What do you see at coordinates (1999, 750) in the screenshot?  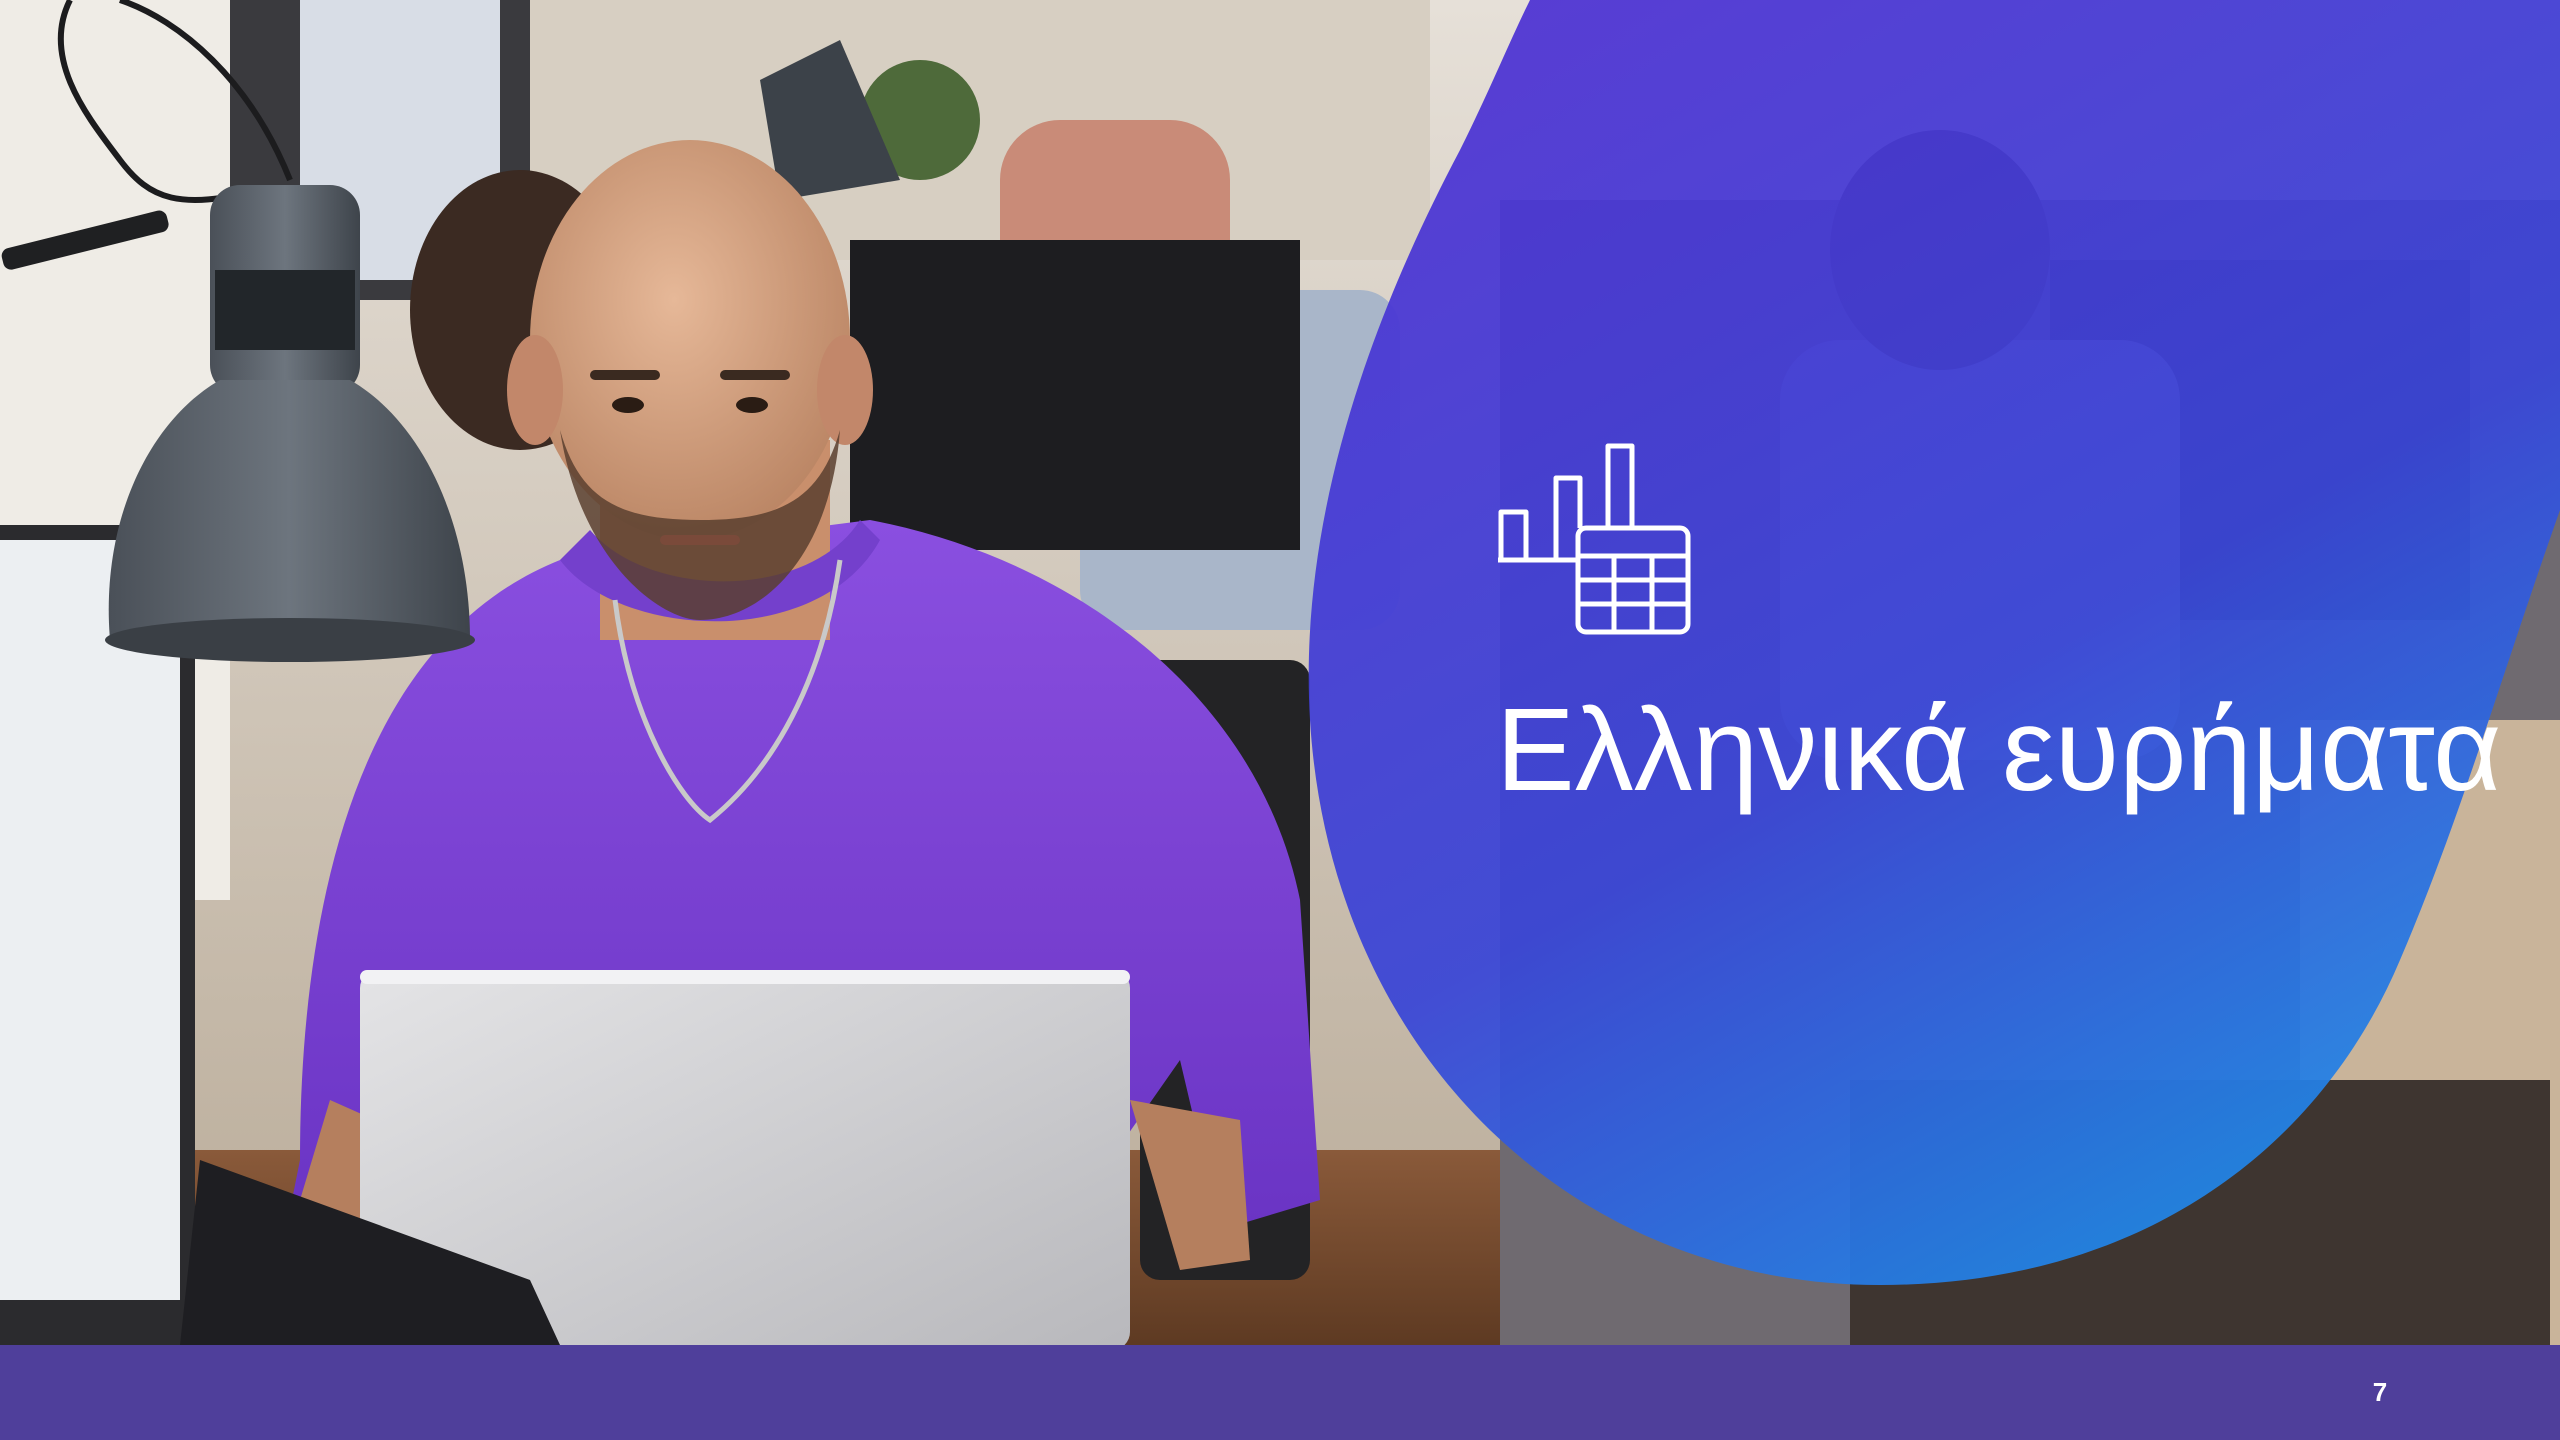 I see `slide-title: Ελληνικά ευρήματα` at bounding box center [1999, 750].